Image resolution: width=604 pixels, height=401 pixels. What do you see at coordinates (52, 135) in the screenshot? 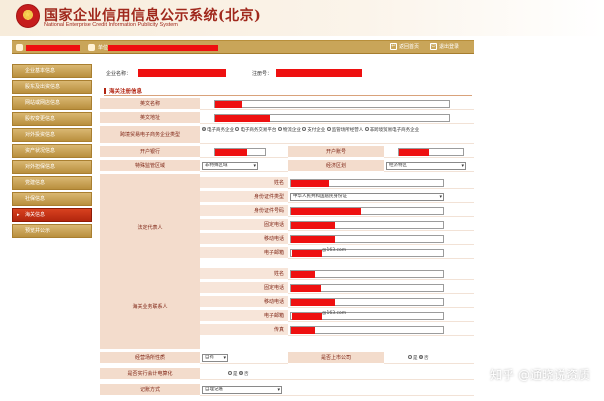
I see `sidebar-item-investment: 对外投资信息` at bounding box center [52, 135].